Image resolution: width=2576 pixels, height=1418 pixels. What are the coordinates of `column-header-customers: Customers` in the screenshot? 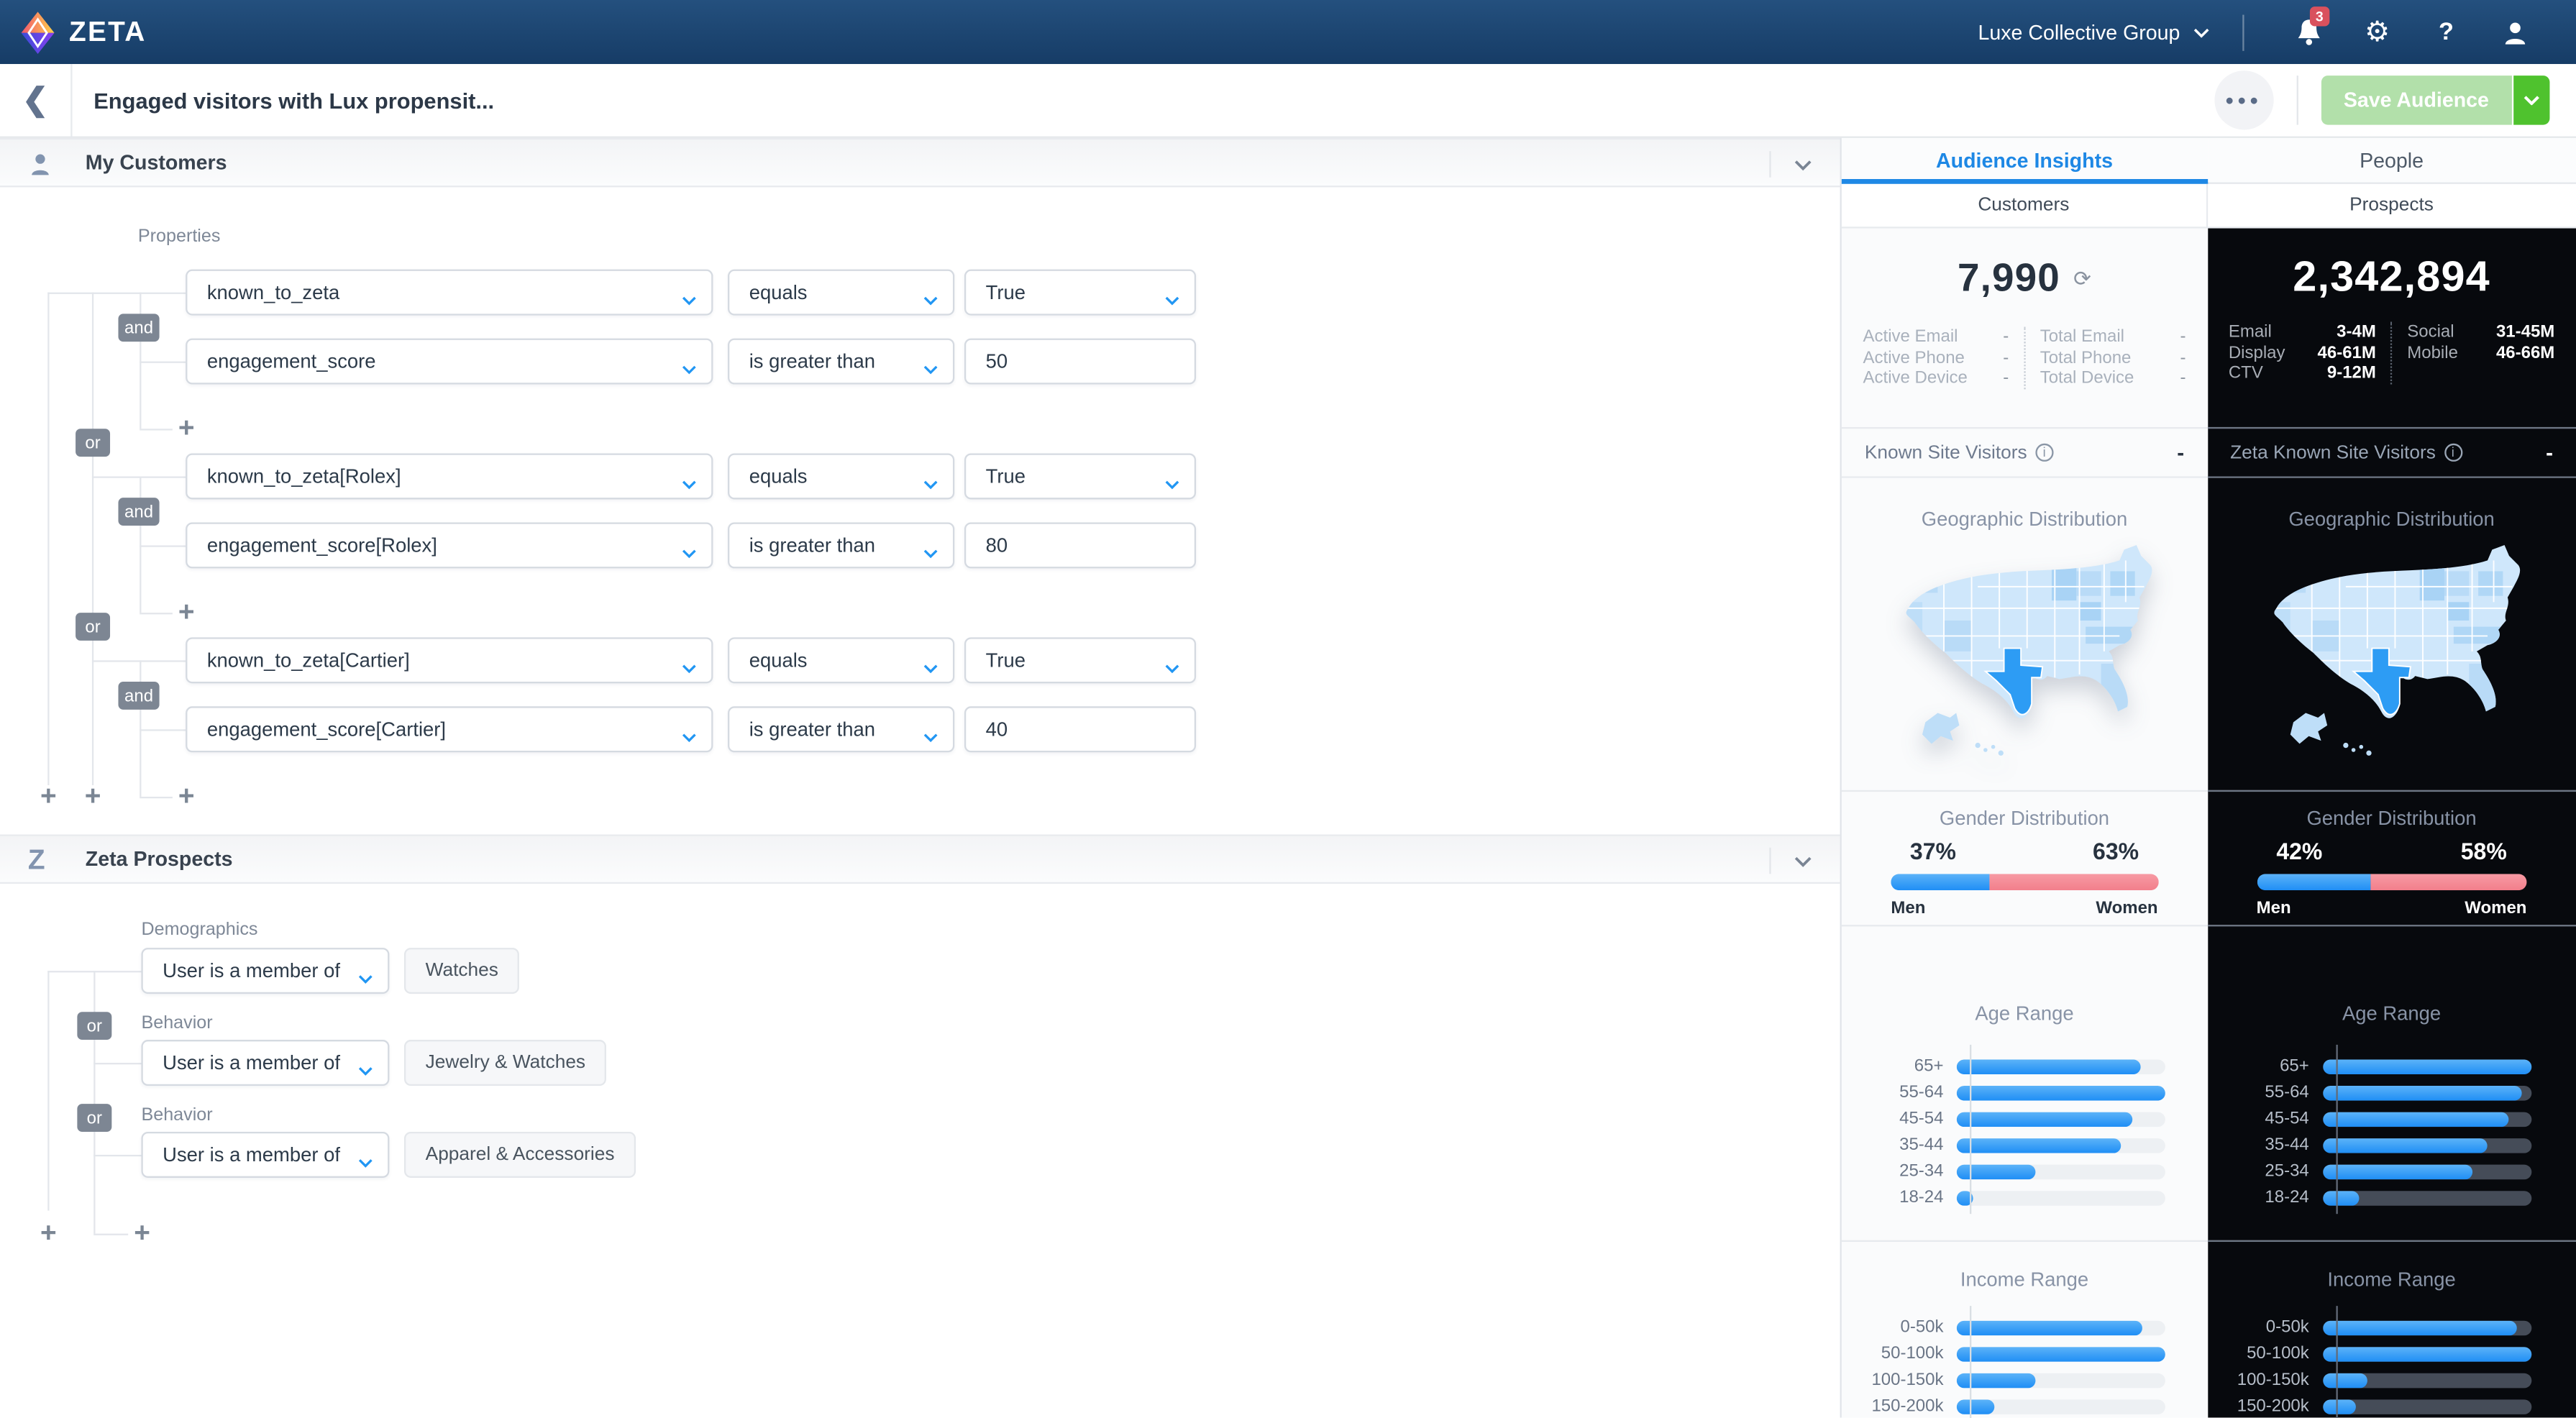 It's located at (2025, 206).